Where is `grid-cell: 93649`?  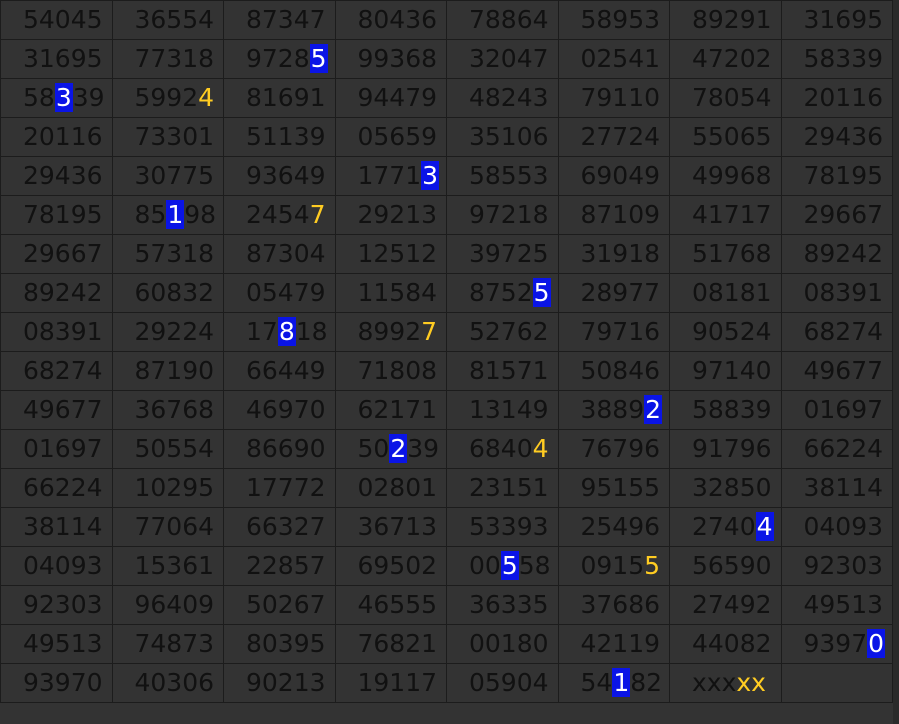
grid-cell: 93649 is located at coordinates (279, 176).